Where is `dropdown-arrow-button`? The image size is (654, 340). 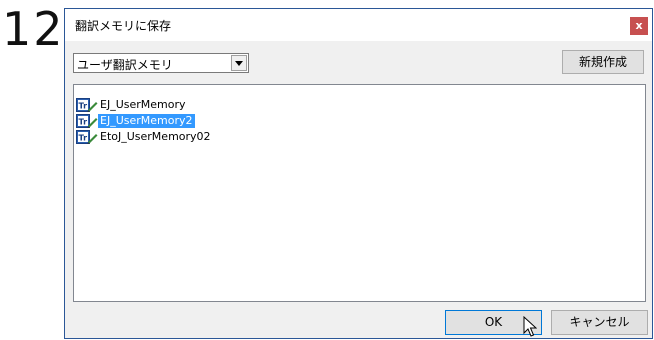 dropdown-arrow-button is located at coordinates (239, 63).